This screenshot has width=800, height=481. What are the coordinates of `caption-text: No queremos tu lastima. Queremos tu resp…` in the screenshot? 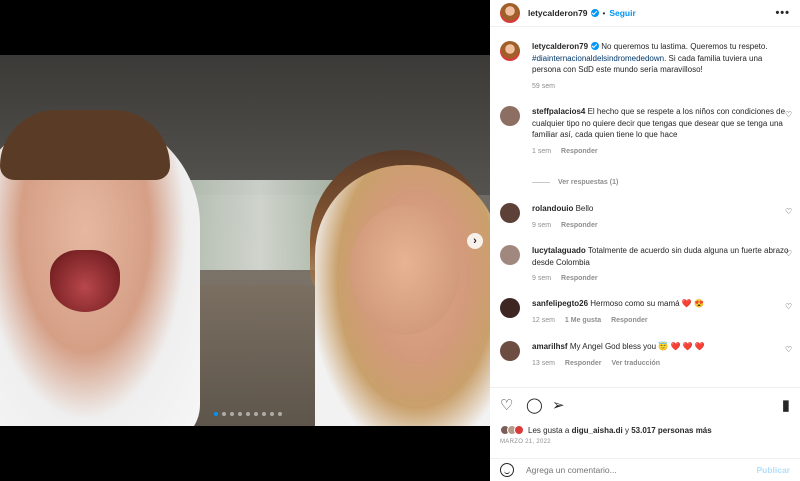 It's located at (684, 46).